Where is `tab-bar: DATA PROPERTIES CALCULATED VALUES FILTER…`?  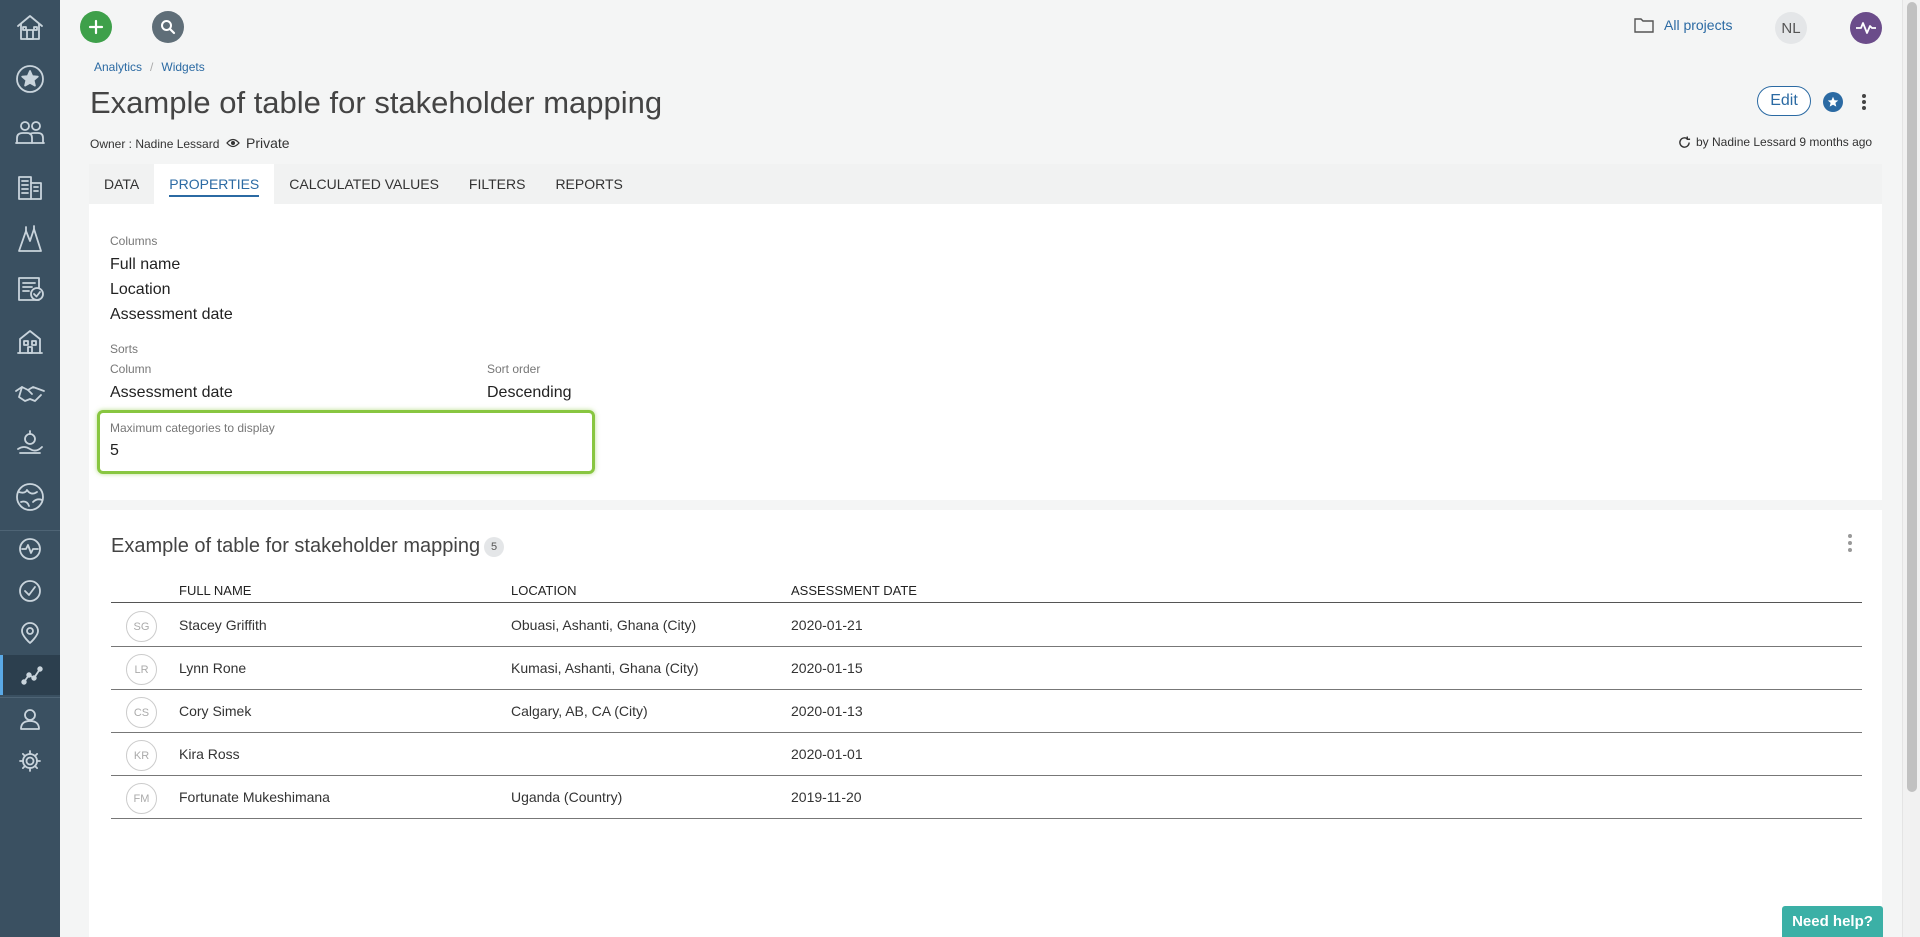 tab-bar: DATA PROPERTIES CALCULATED VALUES FILTER… is located at coordinates (985, 184).